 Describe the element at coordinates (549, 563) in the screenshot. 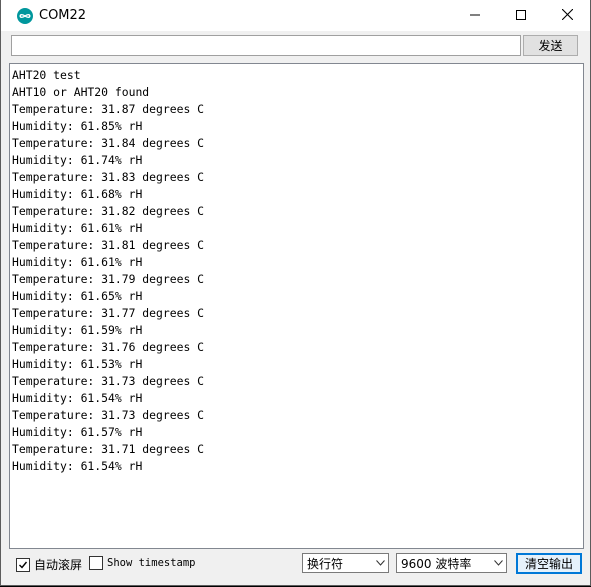

I see `clear-output-button: 清空输出` at that location.